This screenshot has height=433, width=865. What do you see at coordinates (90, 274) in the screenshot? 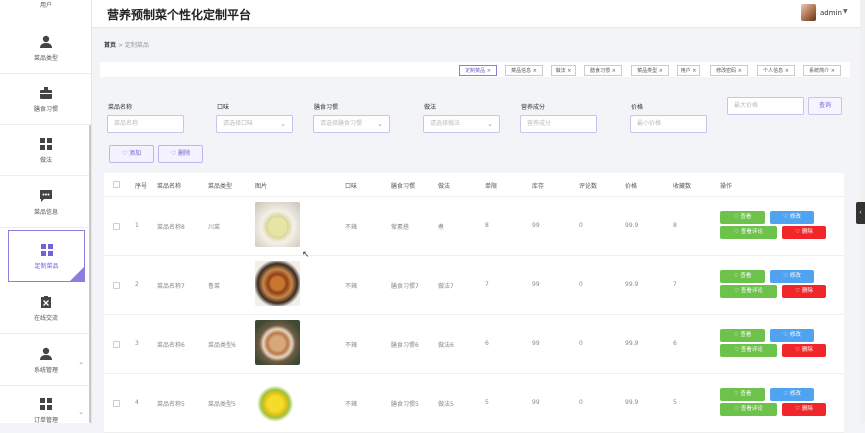
I see `sidebar-scrollbar` at bounding box center [90, 274].